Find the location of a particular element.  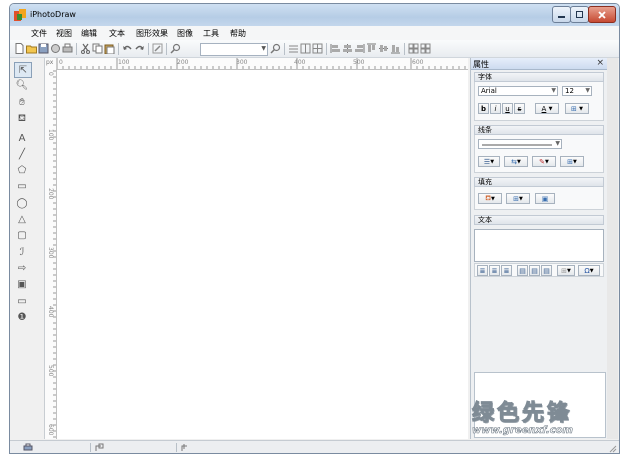

ruler-v-300: 300 is located at coordinates (50, 253).